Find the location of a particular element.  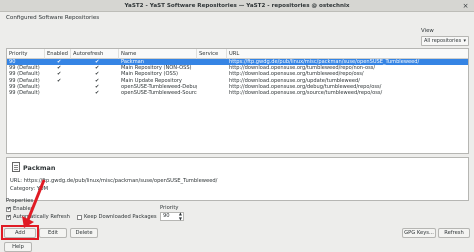

view-select: All repositories ▾ is located at coordinates (445, 41).